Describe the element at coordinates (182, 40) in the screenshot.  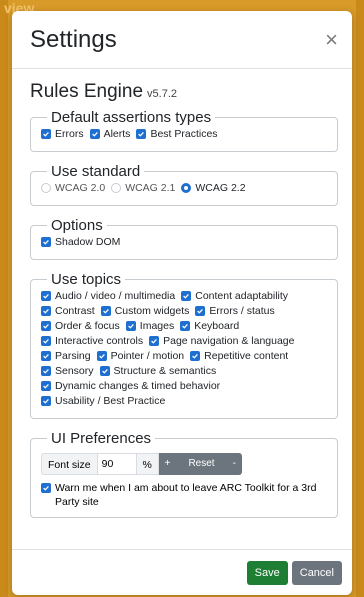
I see `modal-header: Settings ×` at that location.